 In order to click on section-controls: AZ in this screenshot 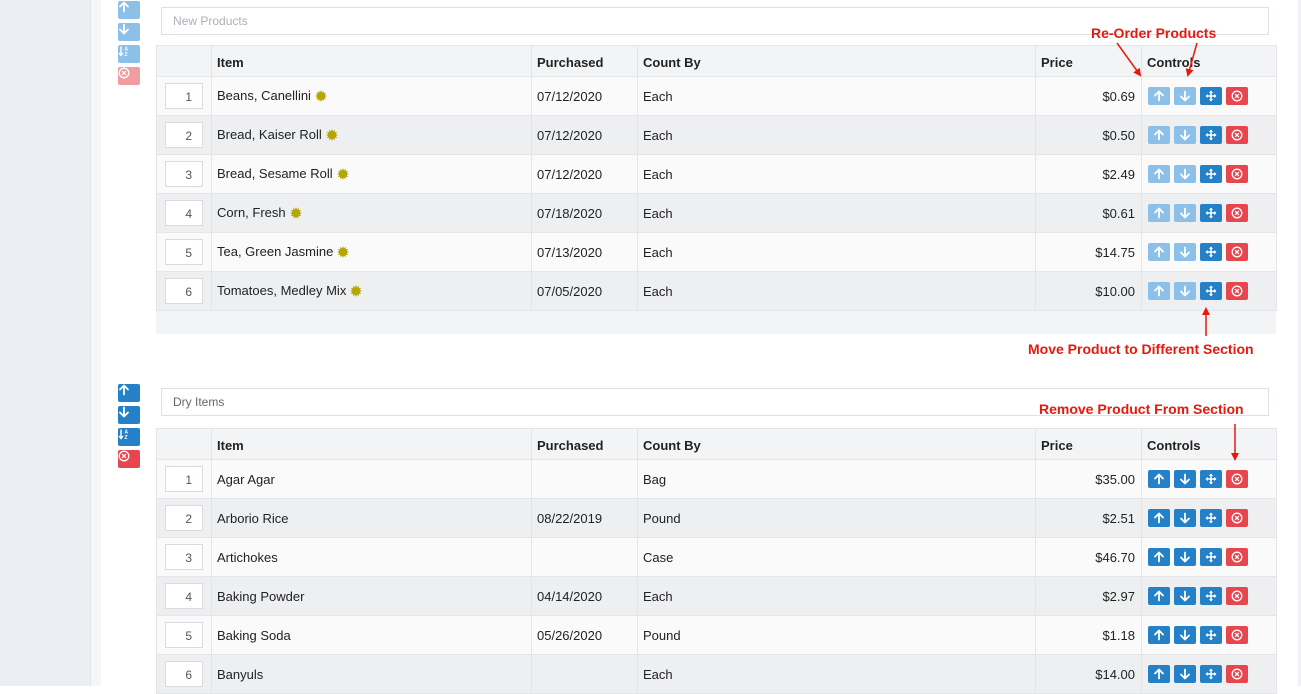, I will do `click(129, 428)`.